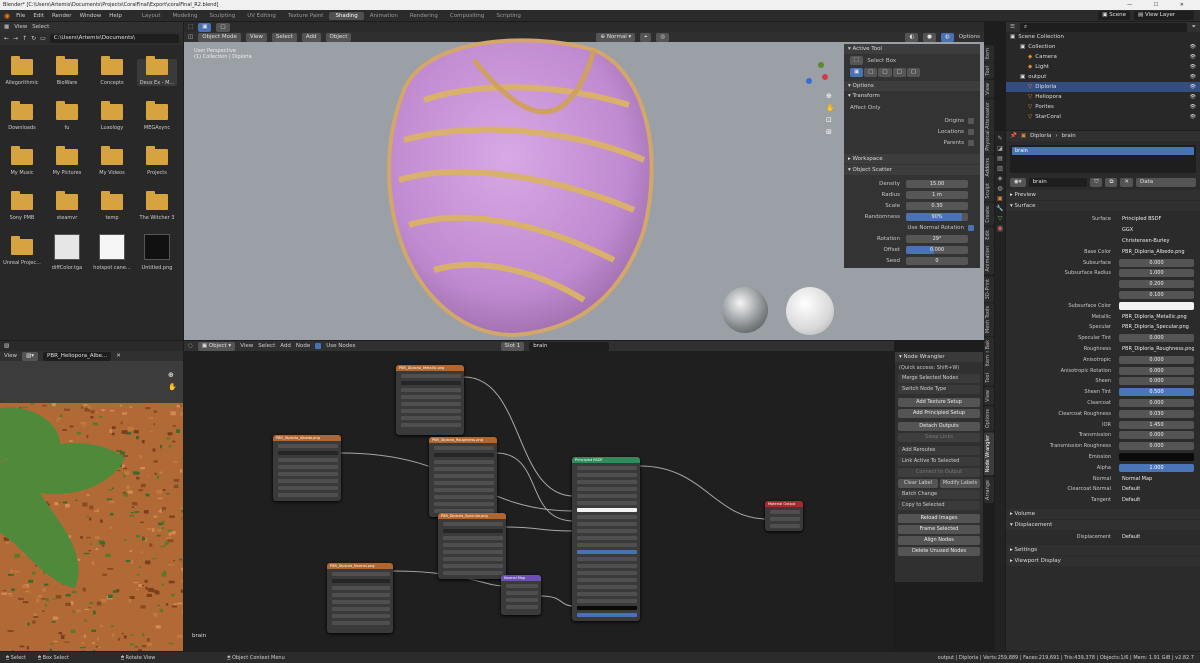  What do you see at coordinates (937, 216) in the screenshot?
I see `field-value: 90%` at bounding box center [937, 216].